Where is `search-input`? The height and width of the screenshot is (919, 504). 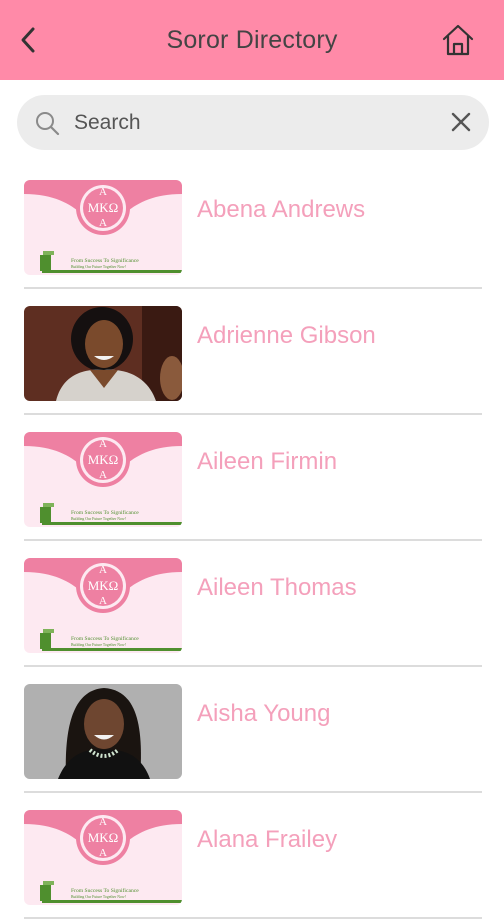 search-input is located at coordinates (254, 123).